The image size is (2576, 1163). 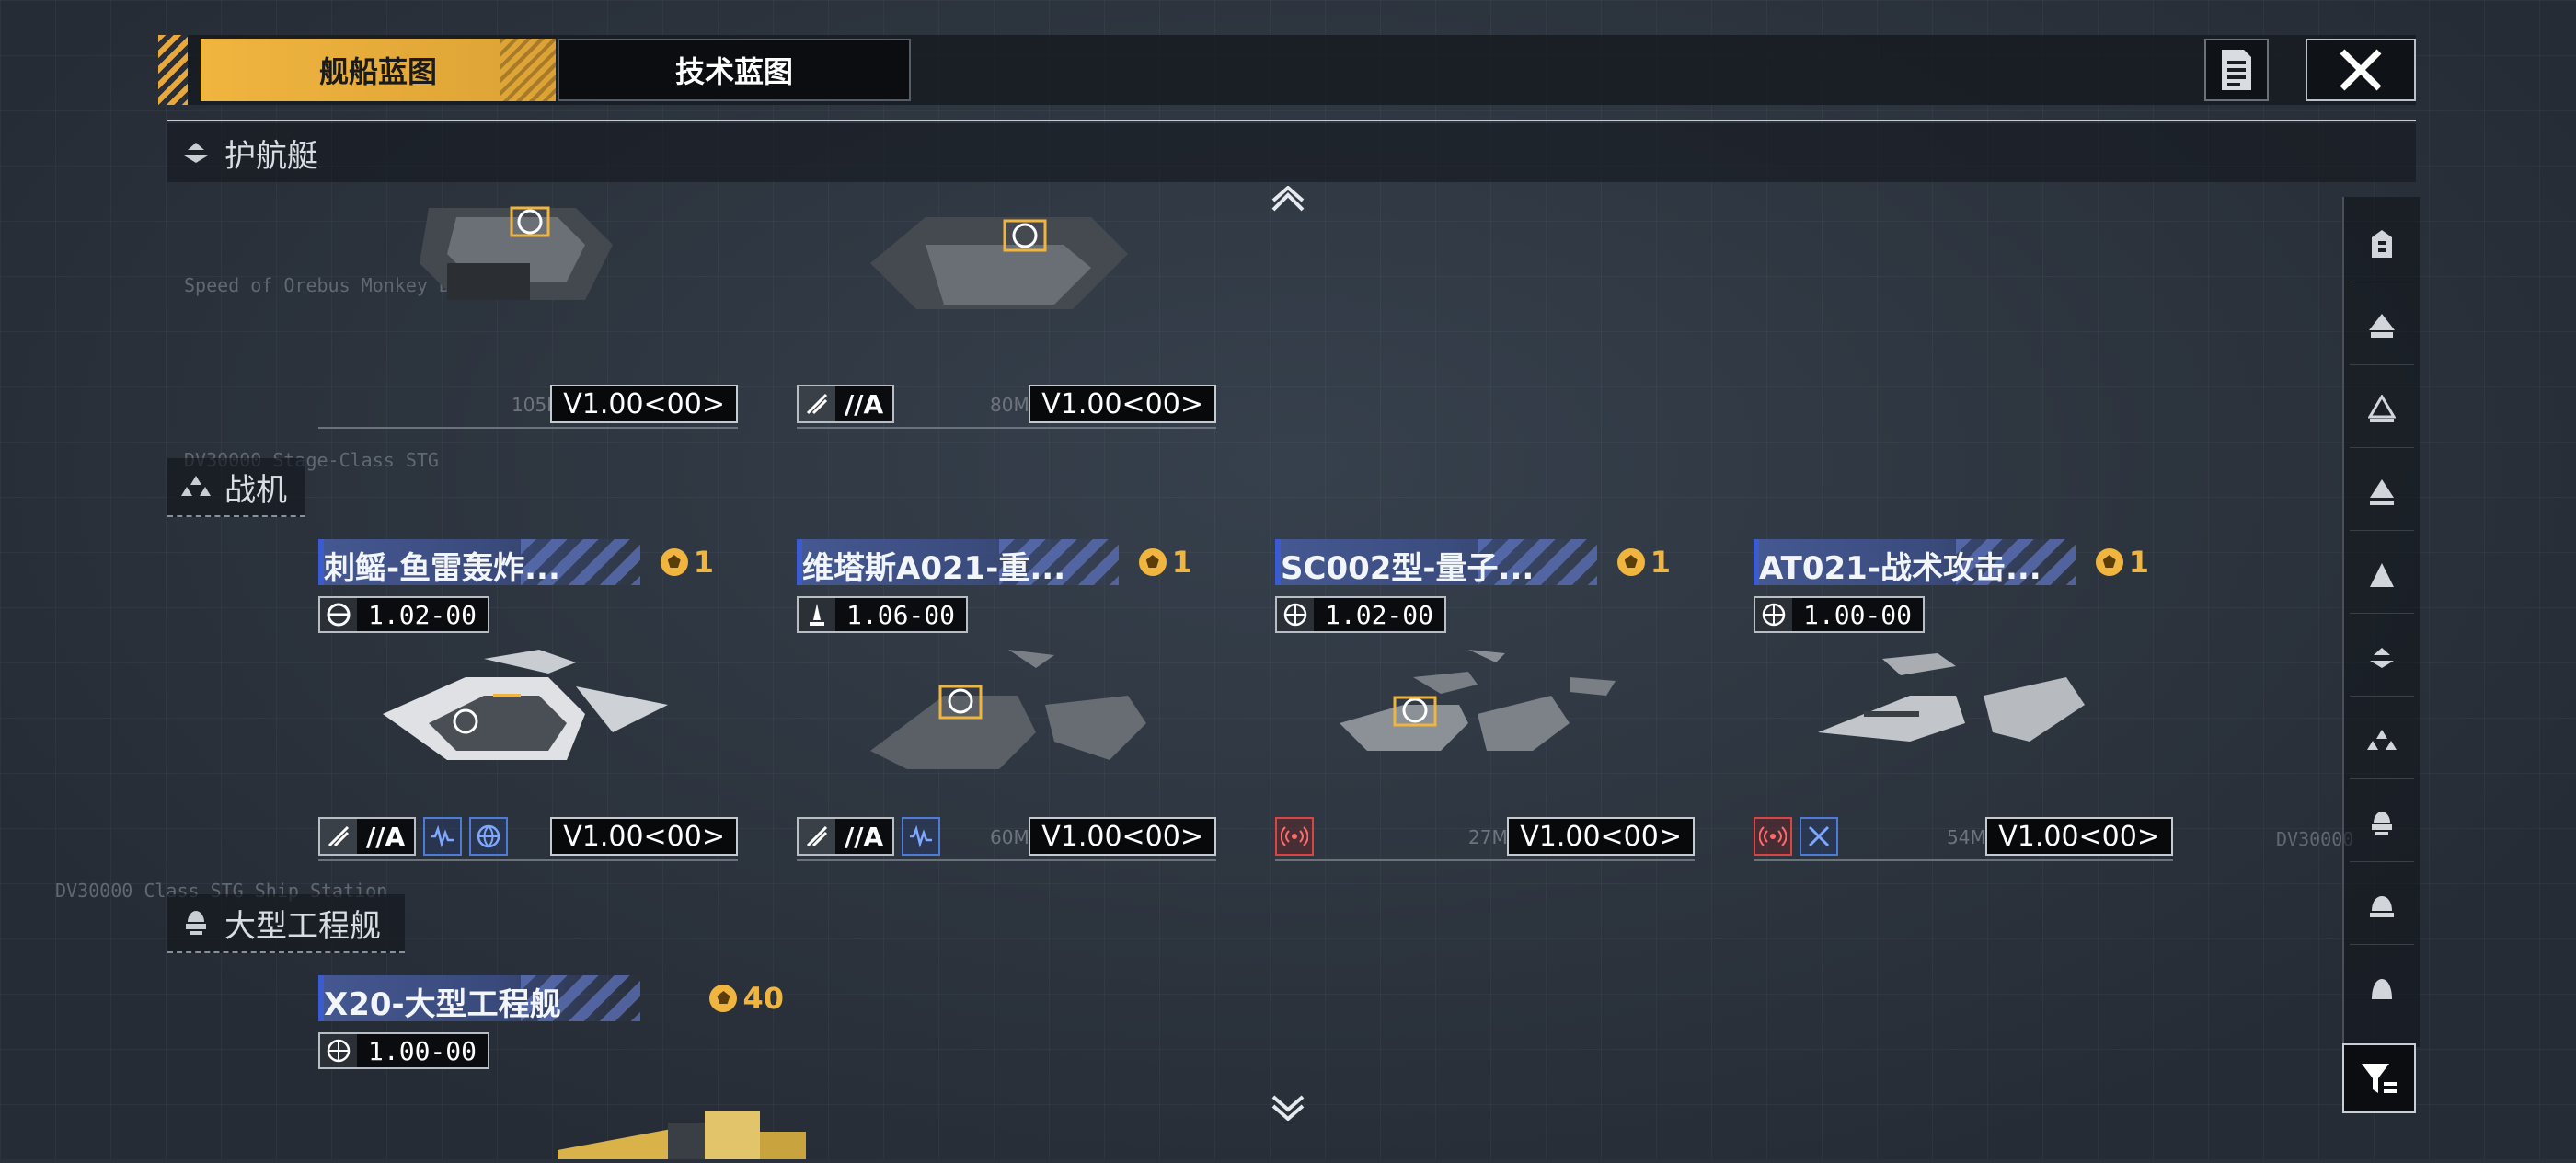 I want to click on top-bar-stripe, so click(x=173, y=70).